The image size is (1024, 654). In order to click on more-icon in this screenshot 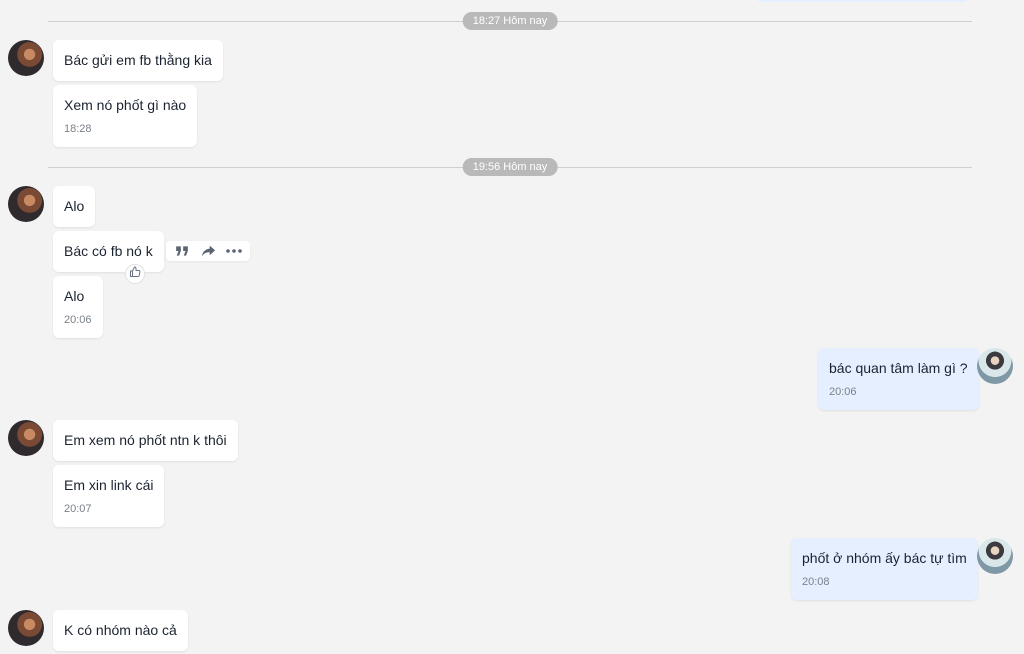, I will do `click(234, 251)`.